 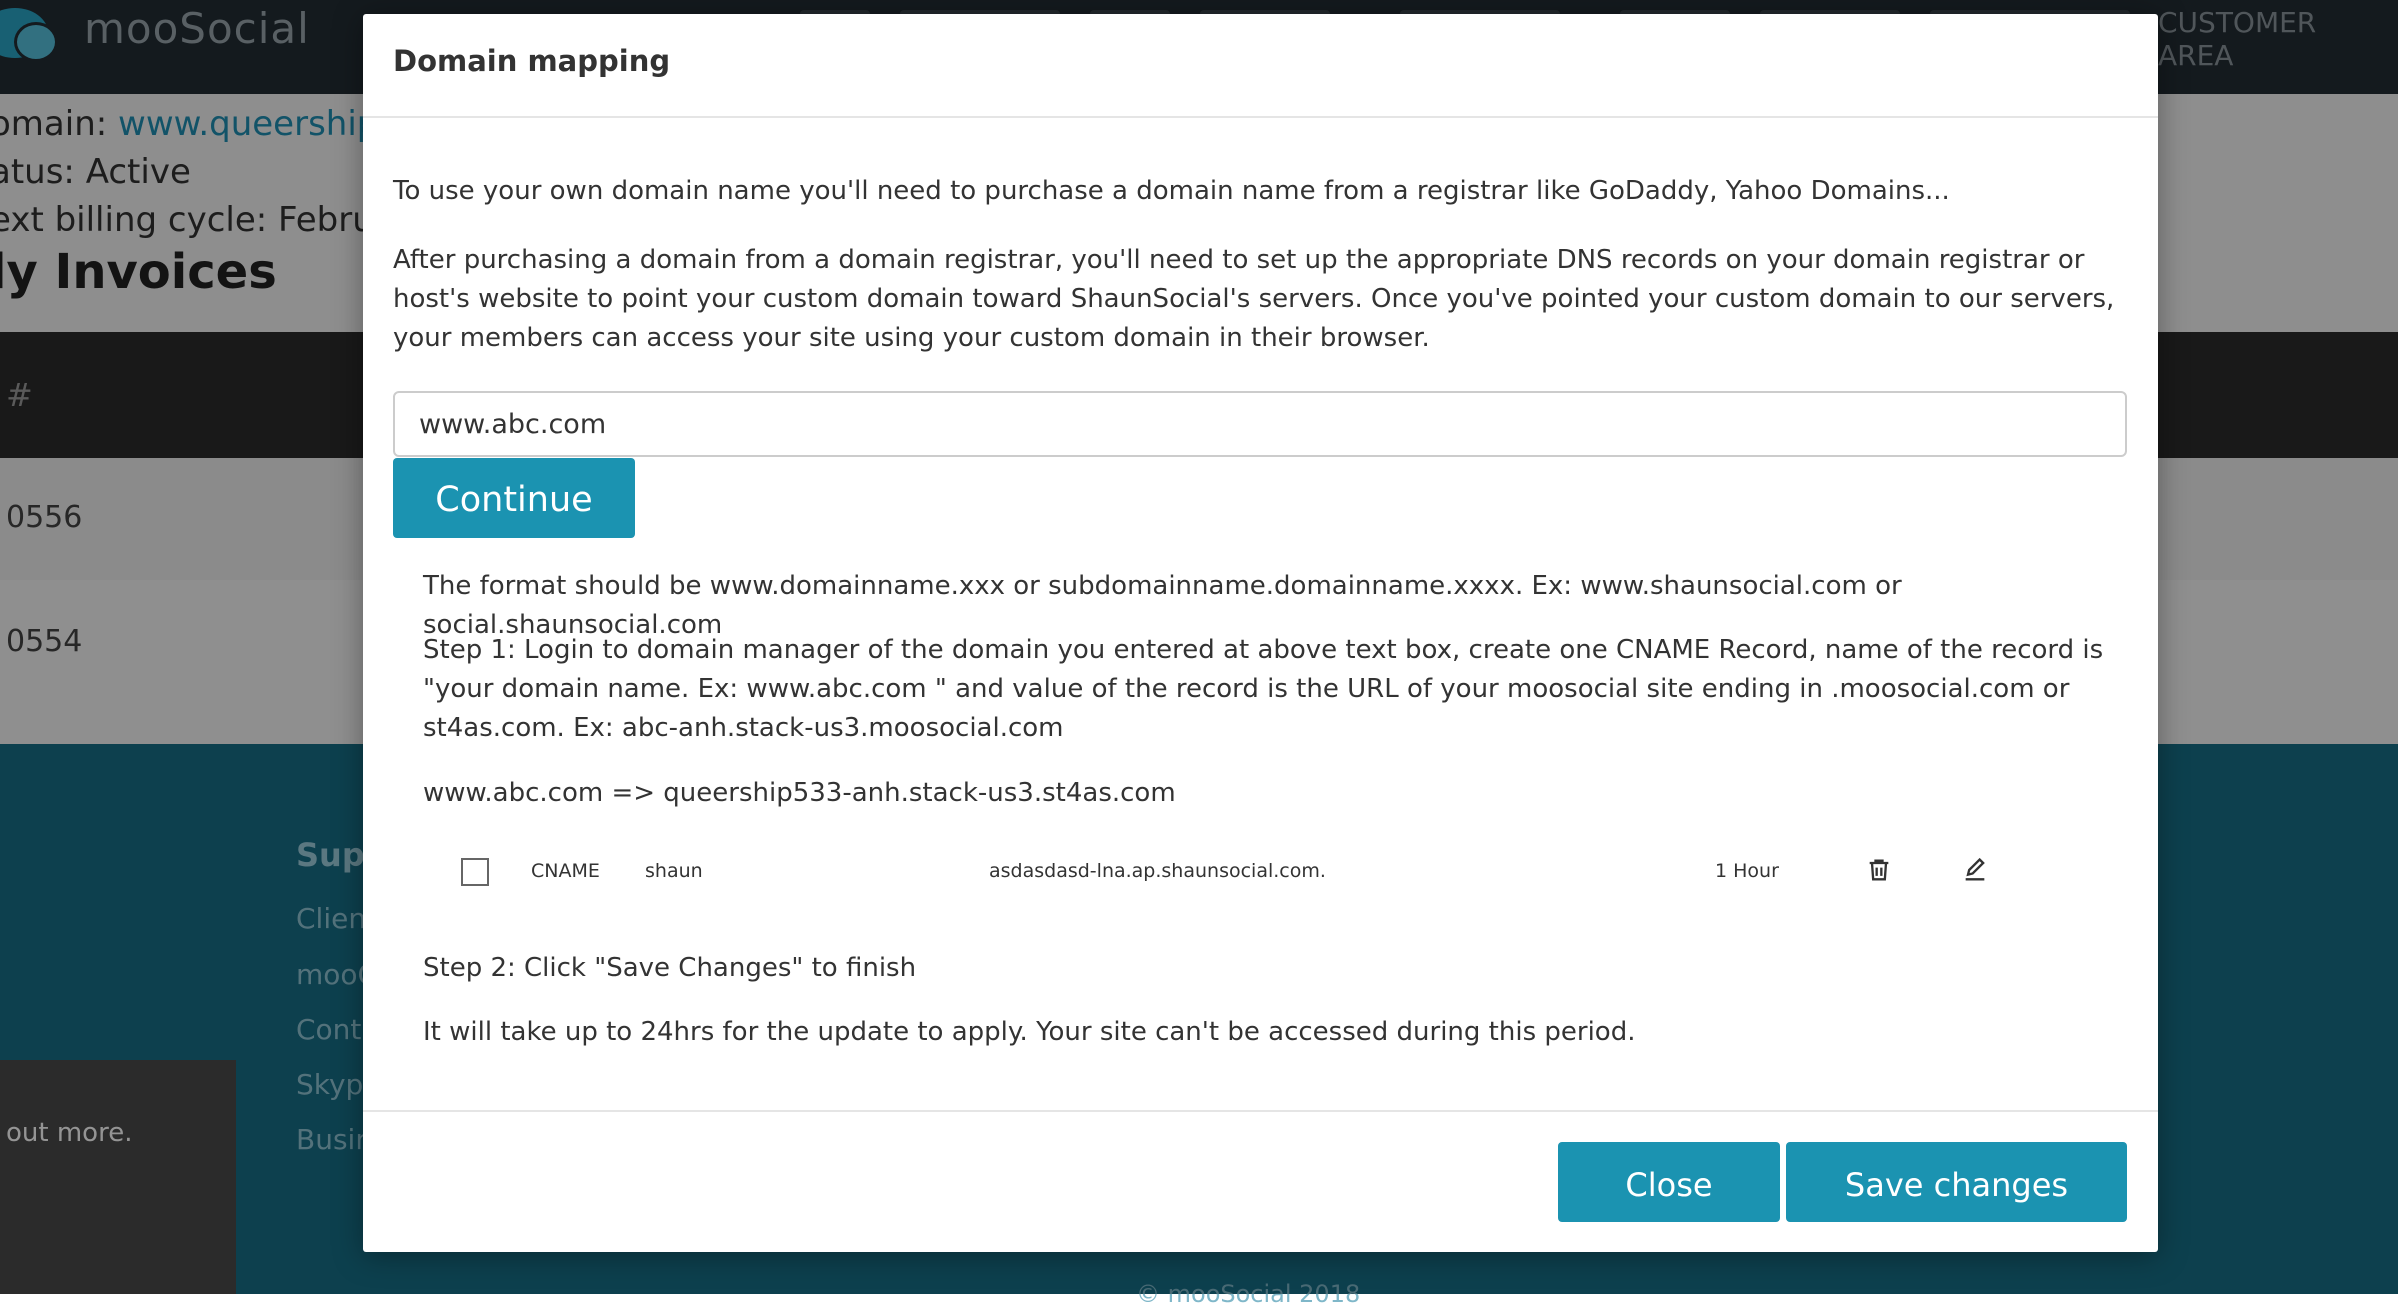 I want to click on trash-icon, so click(x=1879, y=870).